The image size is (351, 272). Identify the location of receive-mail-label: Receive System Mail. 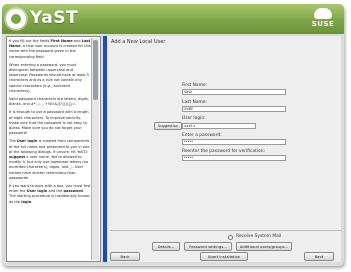
(259, 236).